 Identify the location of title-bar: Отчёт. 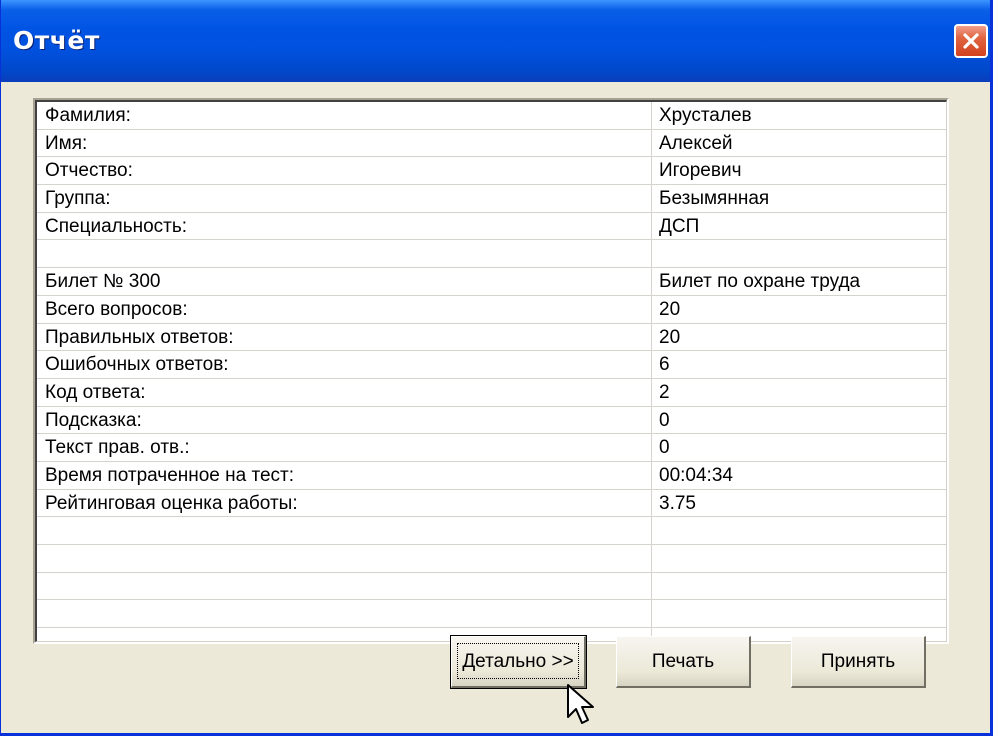
(495, 41).